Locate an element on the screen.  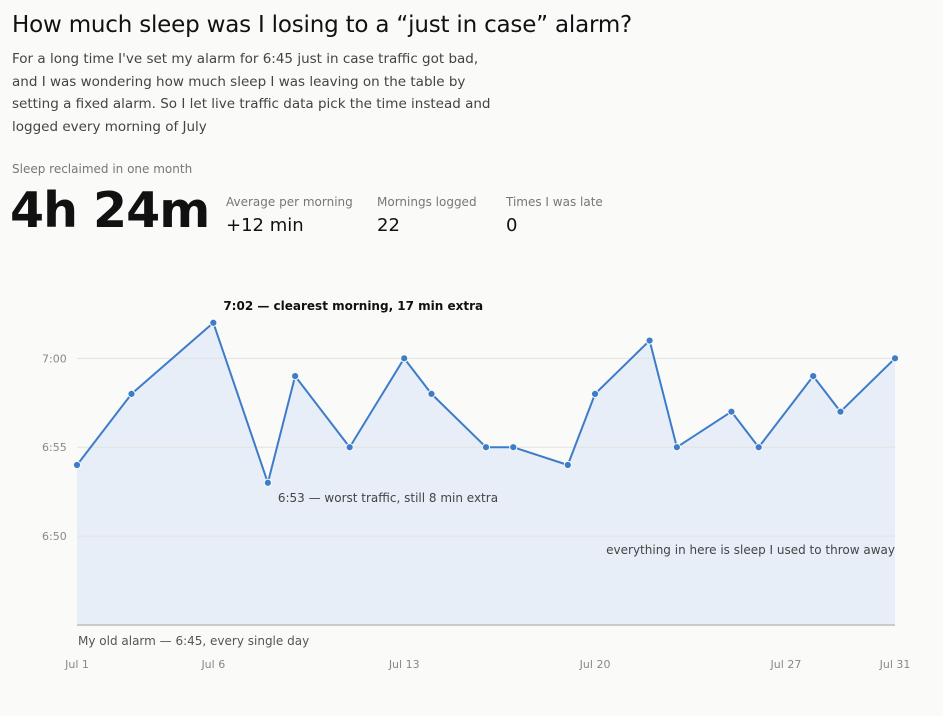
x-tick-label: Jul 27 is located at coordinates (786, 664).